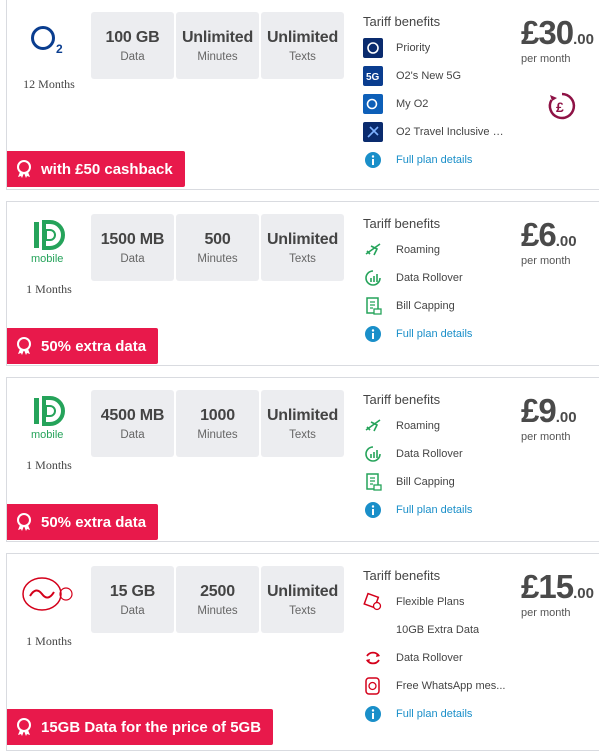 The height and width of the screenshot is (754, 599). Describe the element at coordinates (373, 630) in the screenshot. I see `blank-icon` at that location.